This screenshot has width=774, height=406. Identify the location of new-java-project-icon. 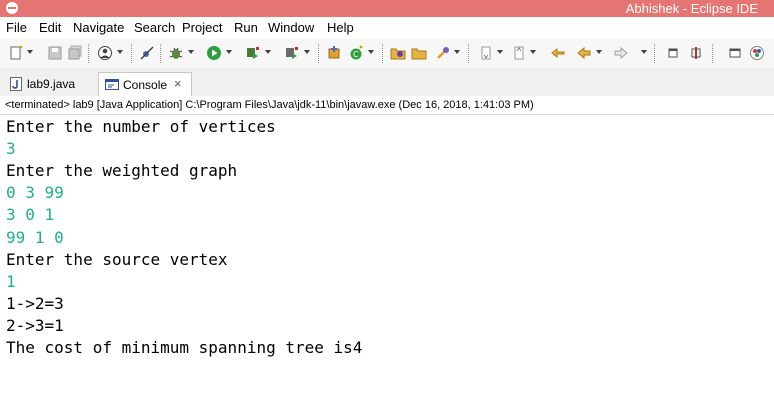
(334, 53).